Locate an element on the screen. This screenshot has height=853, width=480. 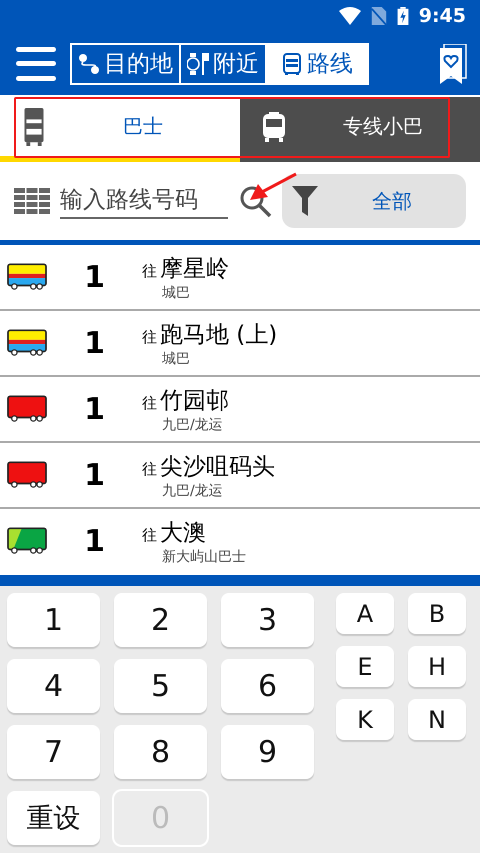
keypad-key: 7 is located at coordinates (53, 752).